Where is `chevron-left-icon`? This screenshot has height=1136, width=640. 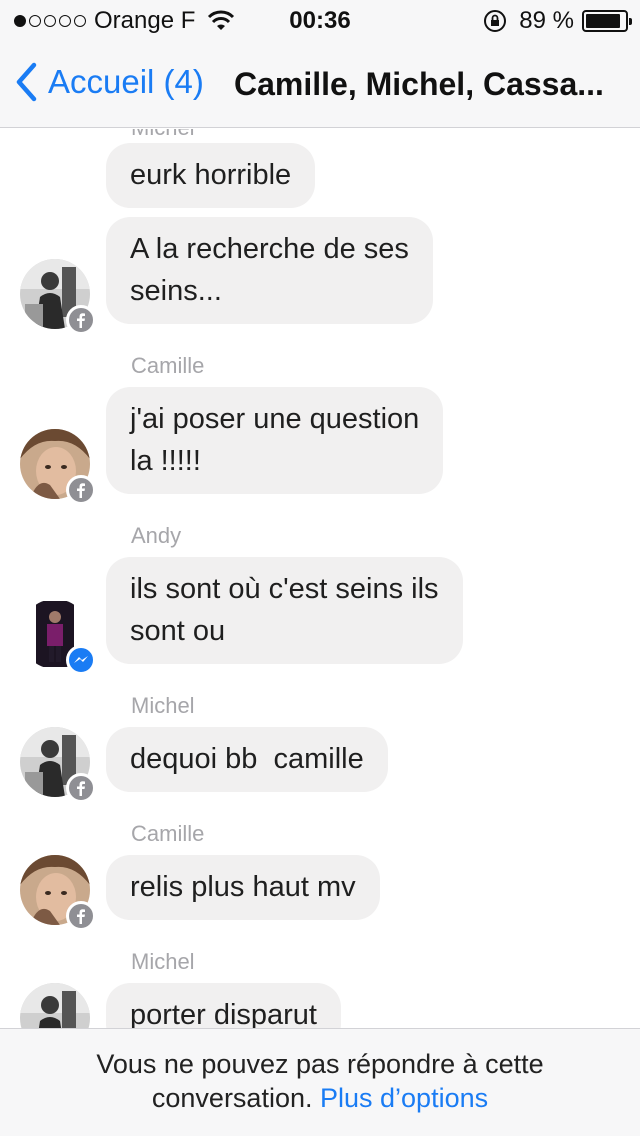 chevron-left-icon is located at coordinates (26, 82).